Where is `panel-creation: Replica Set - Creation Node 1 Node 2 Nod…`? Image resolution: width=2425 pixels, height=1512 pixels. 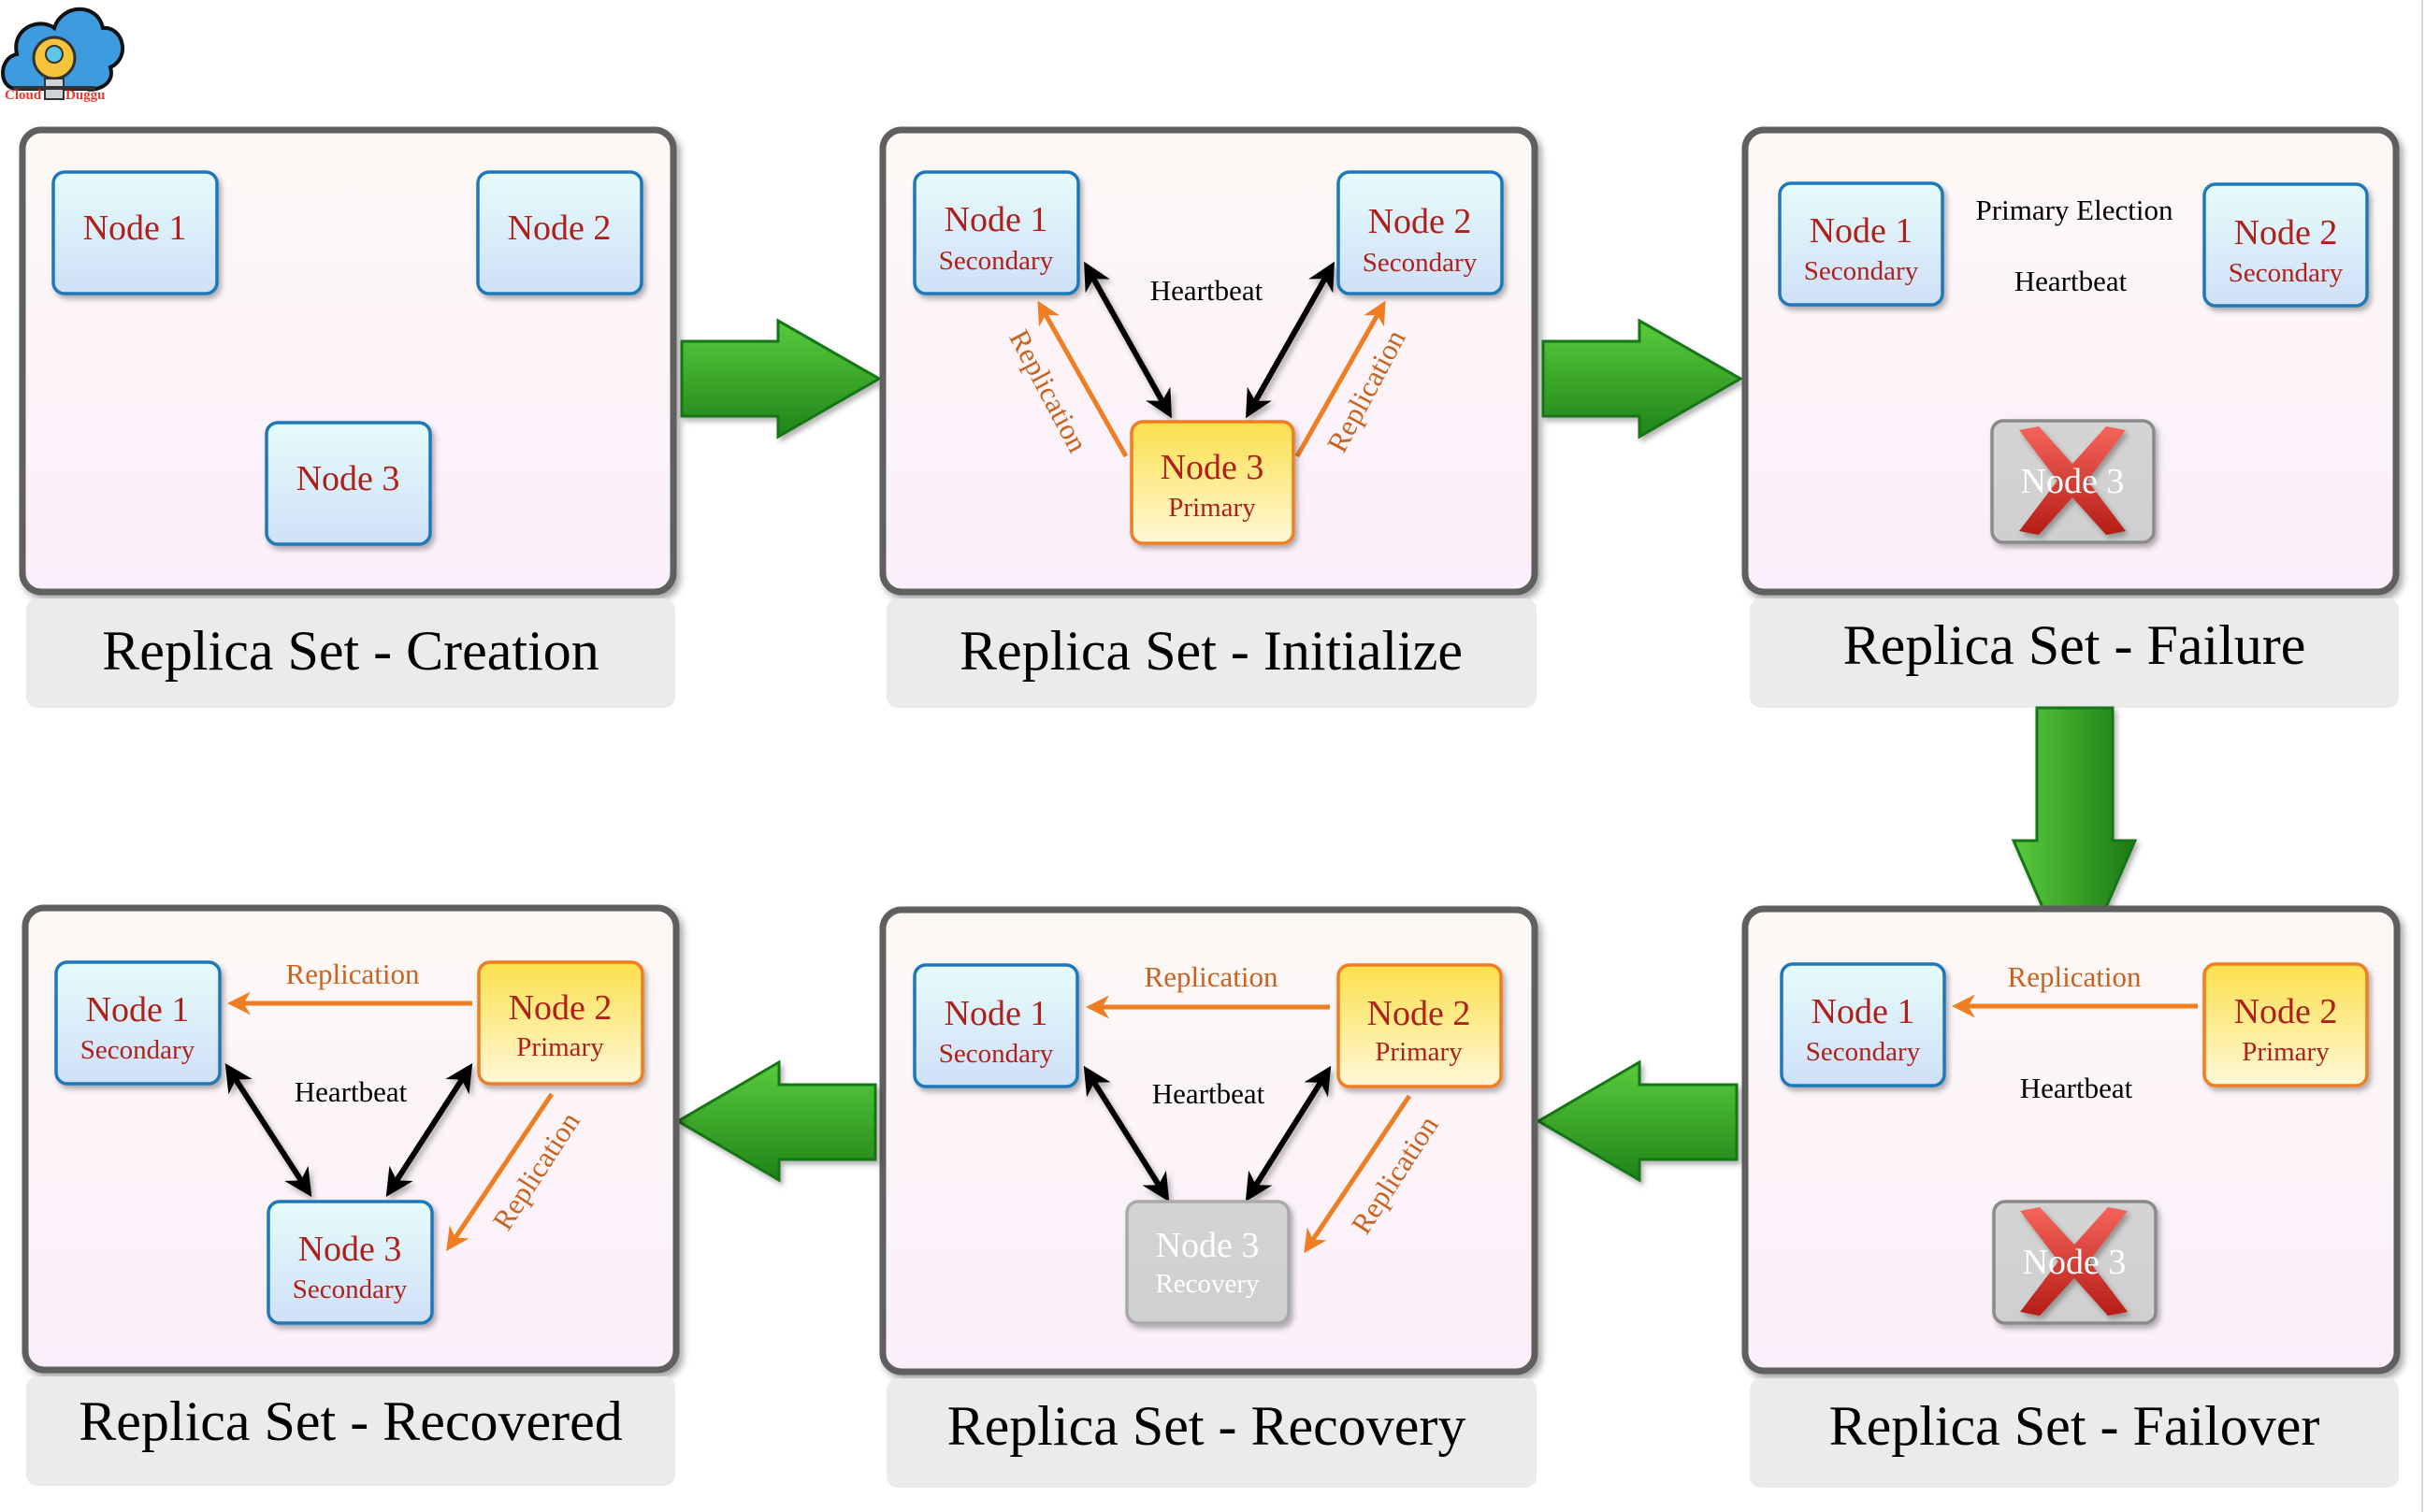
panel-creation: Replica Set - Creation Node 1 Node 2 Nod… is located at coordinates (348, 417).